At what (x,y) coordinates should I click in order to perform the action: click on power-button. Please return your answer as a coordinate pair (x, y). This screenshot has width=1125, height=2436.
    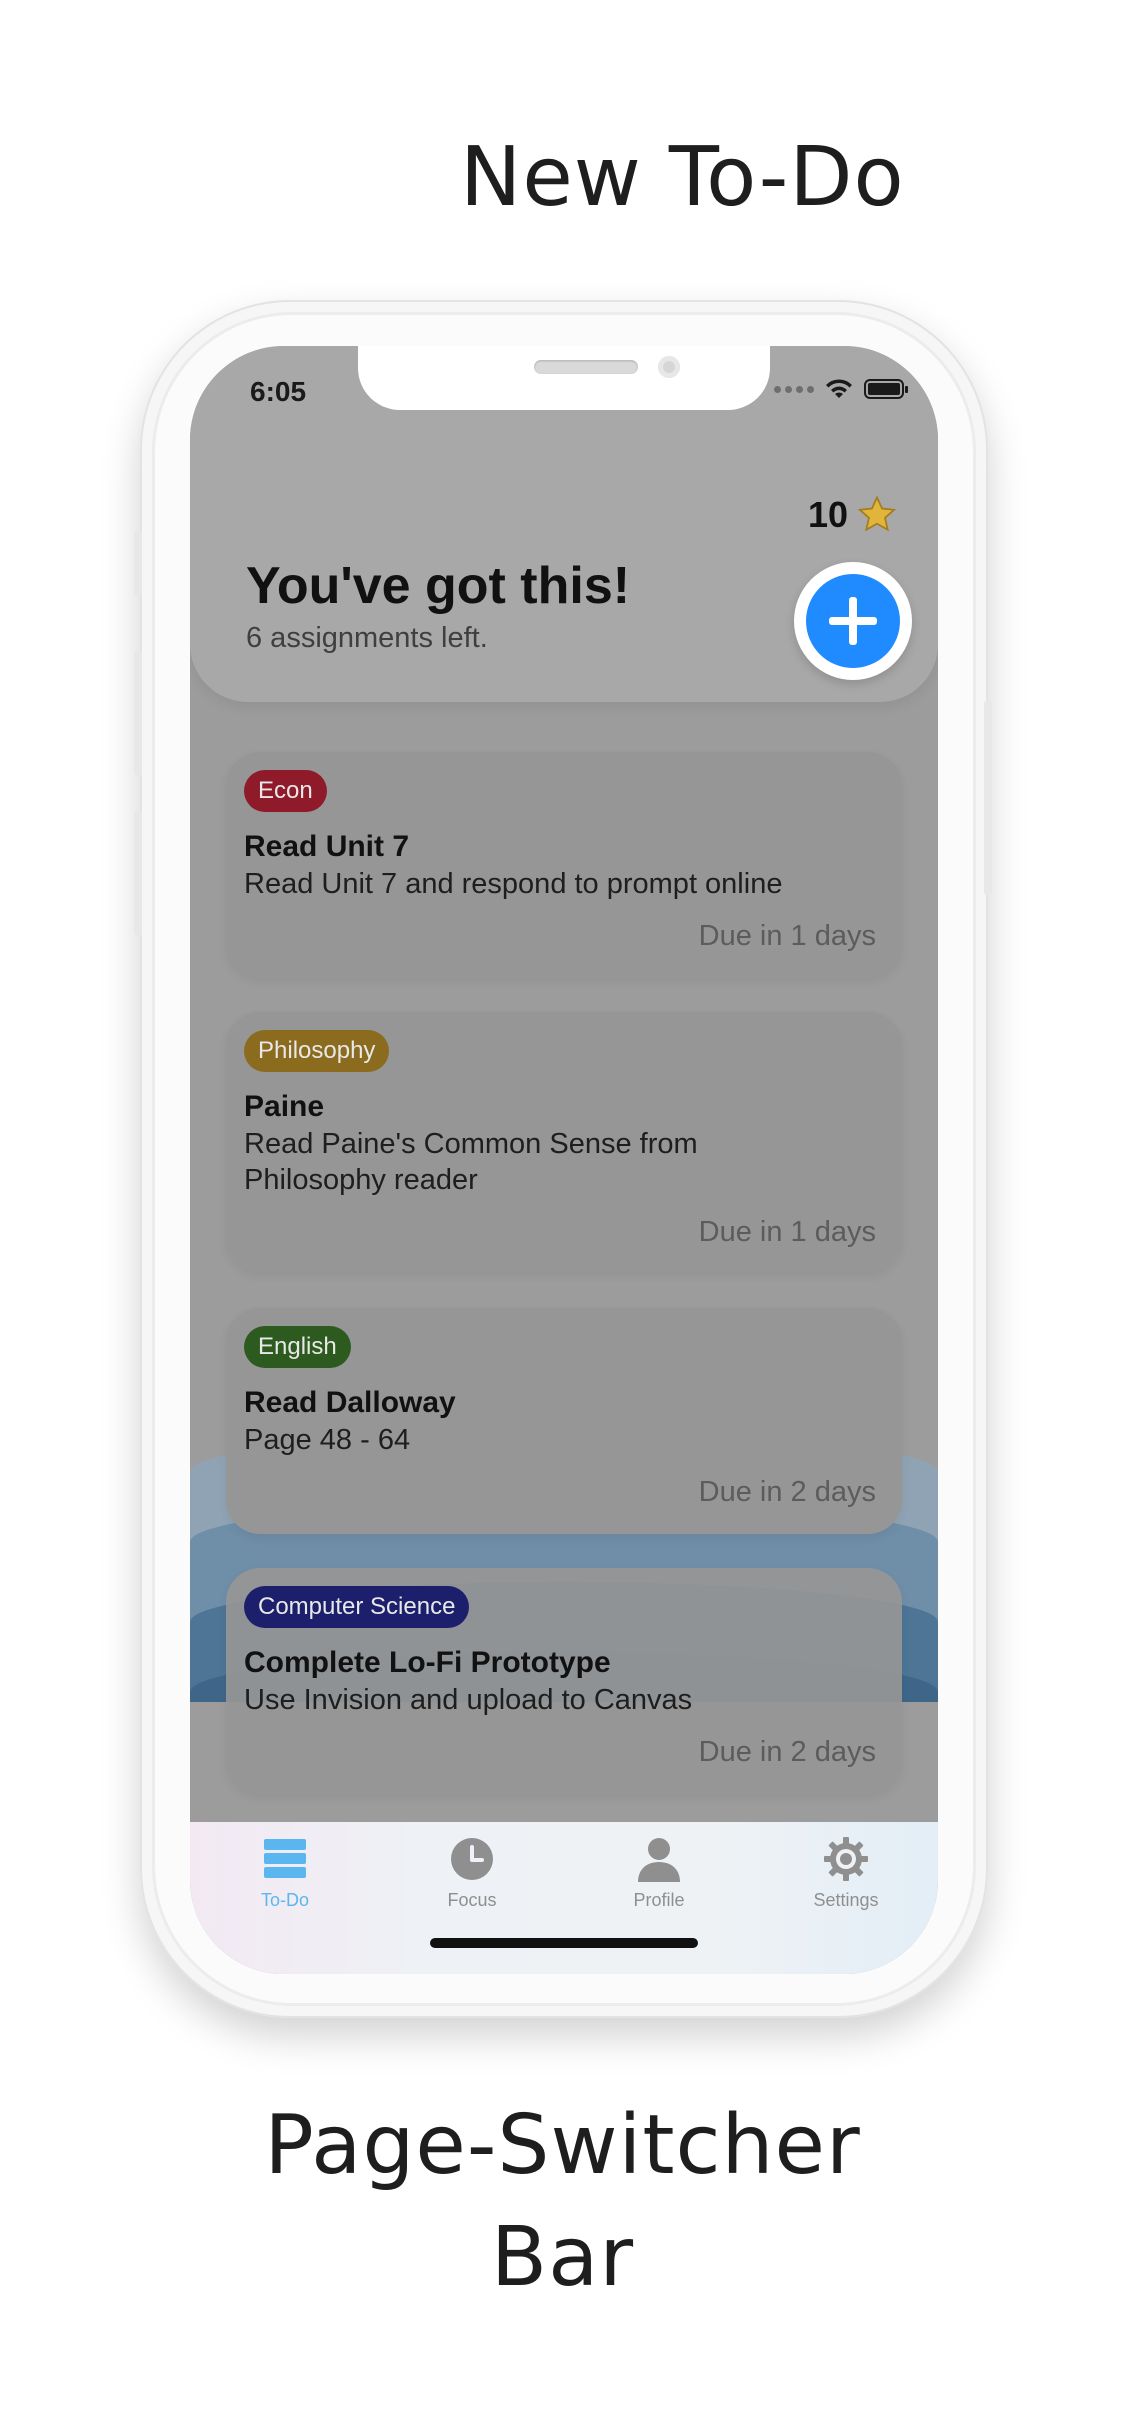
    Looking at the image, I should click on (988, 798).